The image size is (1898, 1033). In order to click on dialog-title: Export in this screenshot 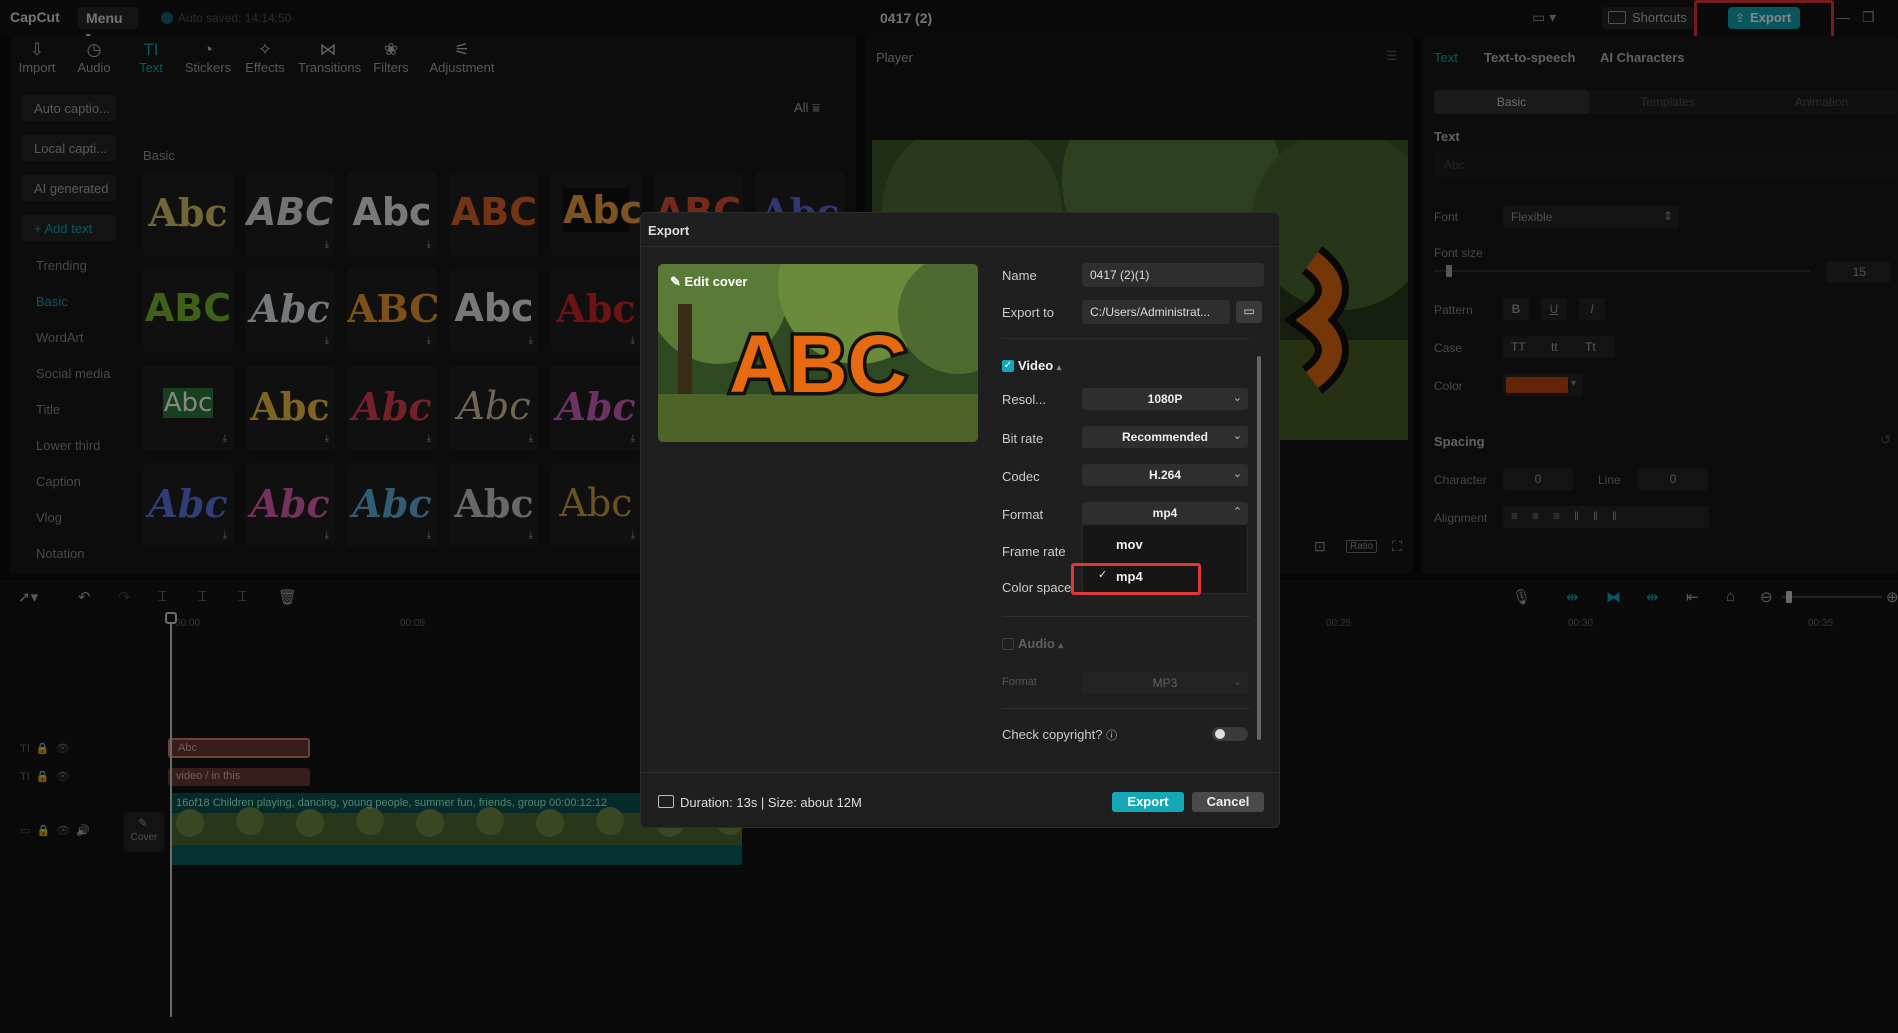, I will do `click(668, 230)`.